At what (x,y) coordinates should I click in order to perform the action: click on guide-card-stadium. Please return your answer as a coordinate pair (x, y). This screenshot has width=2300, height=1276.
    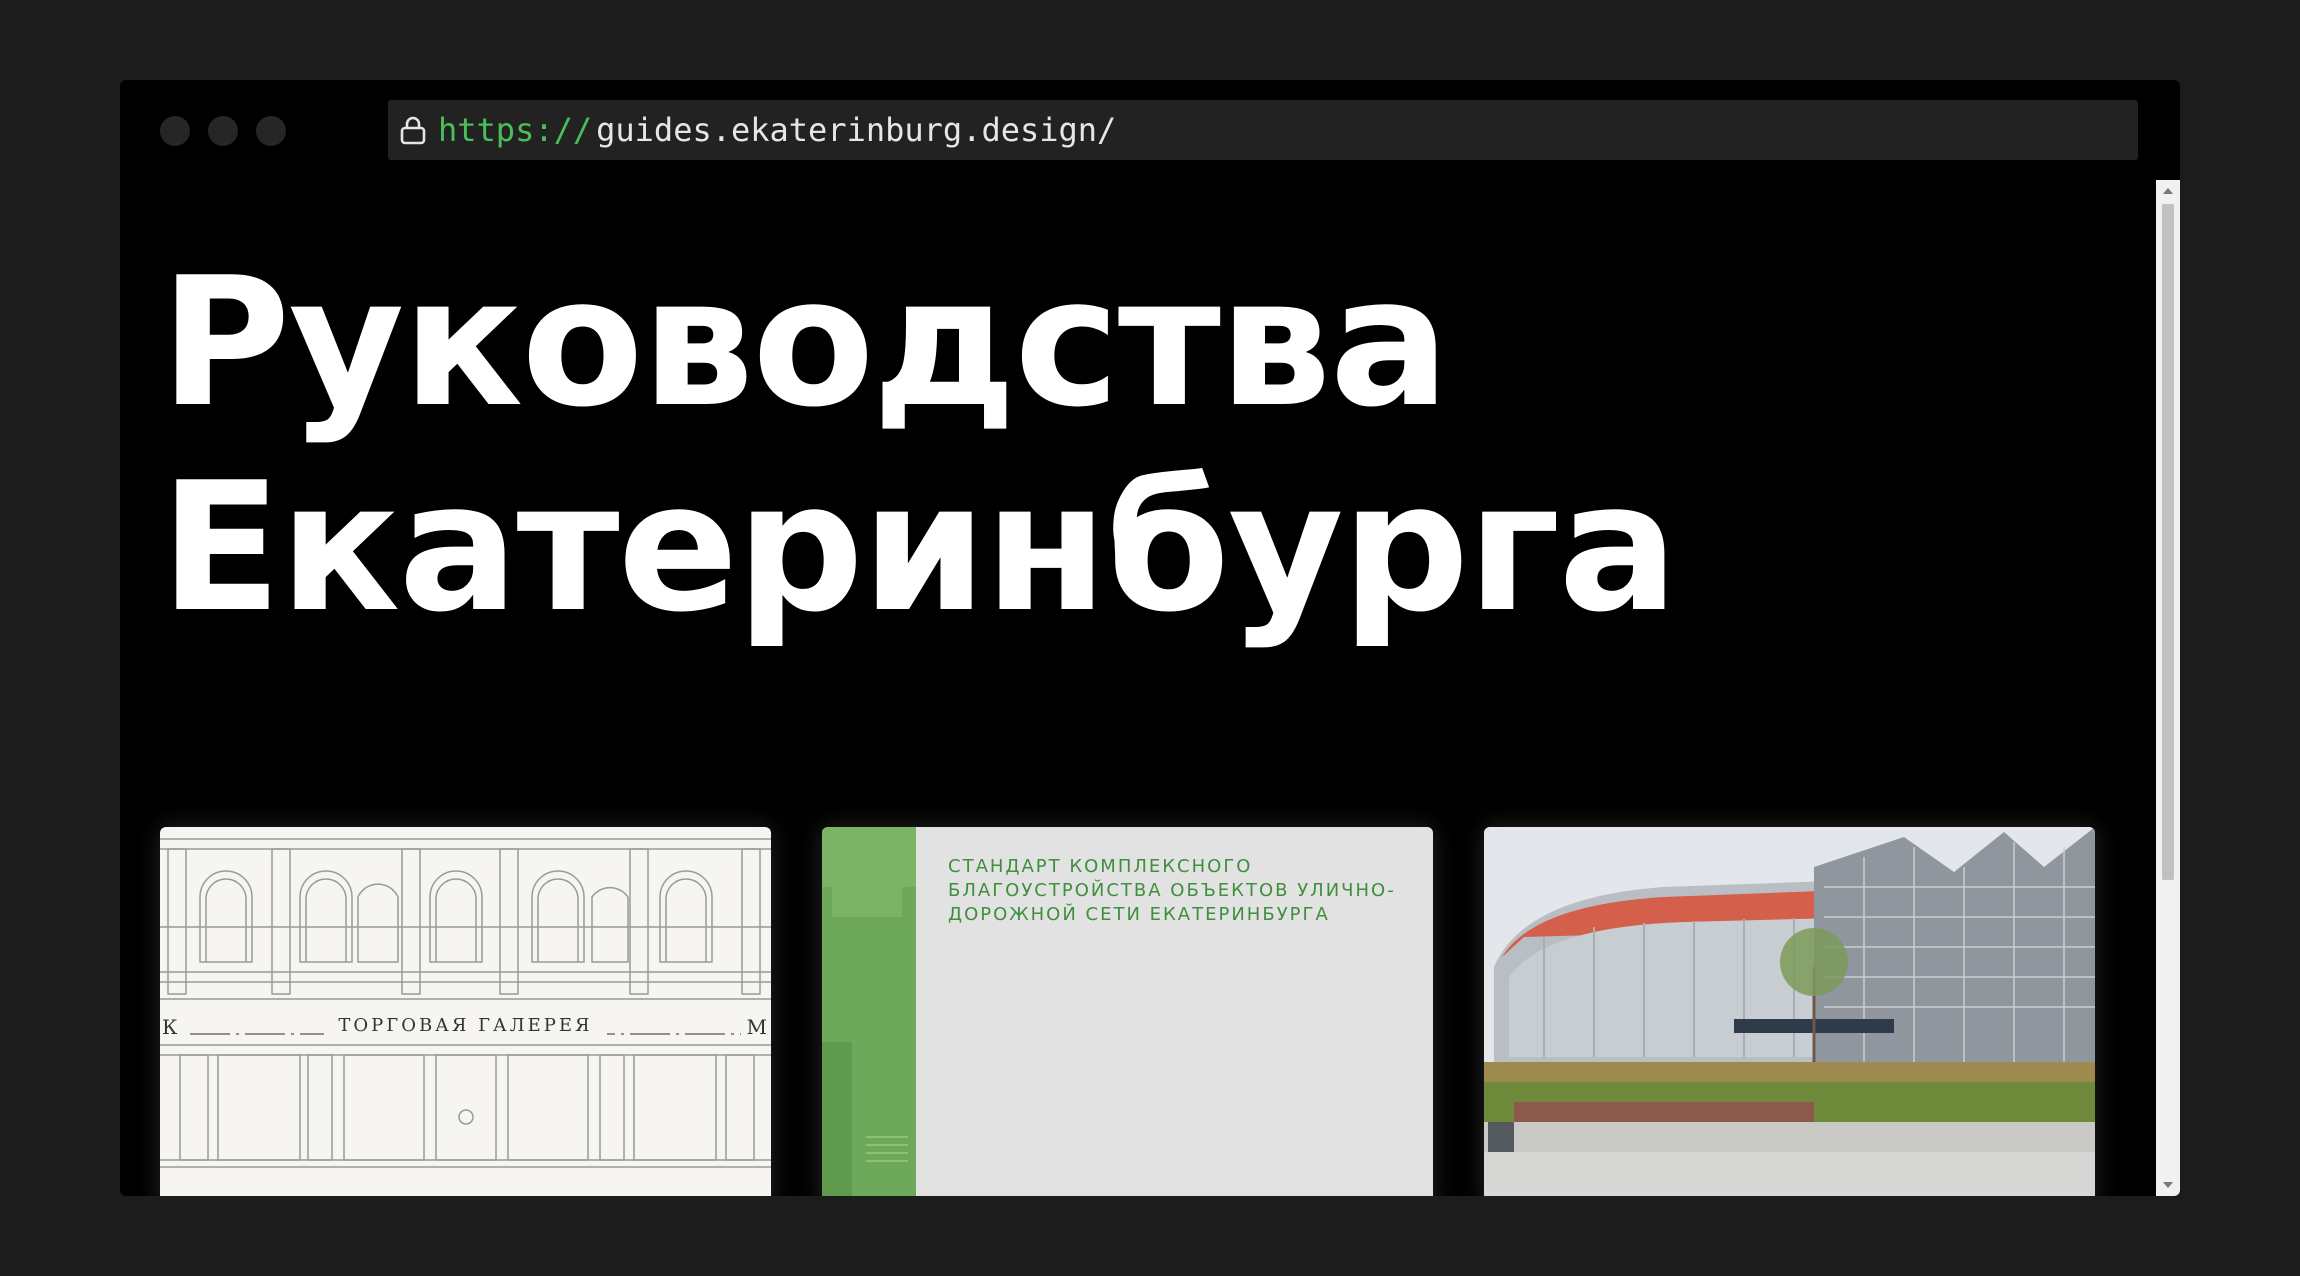
    Looking at the image, I should click on (1789, 1011).